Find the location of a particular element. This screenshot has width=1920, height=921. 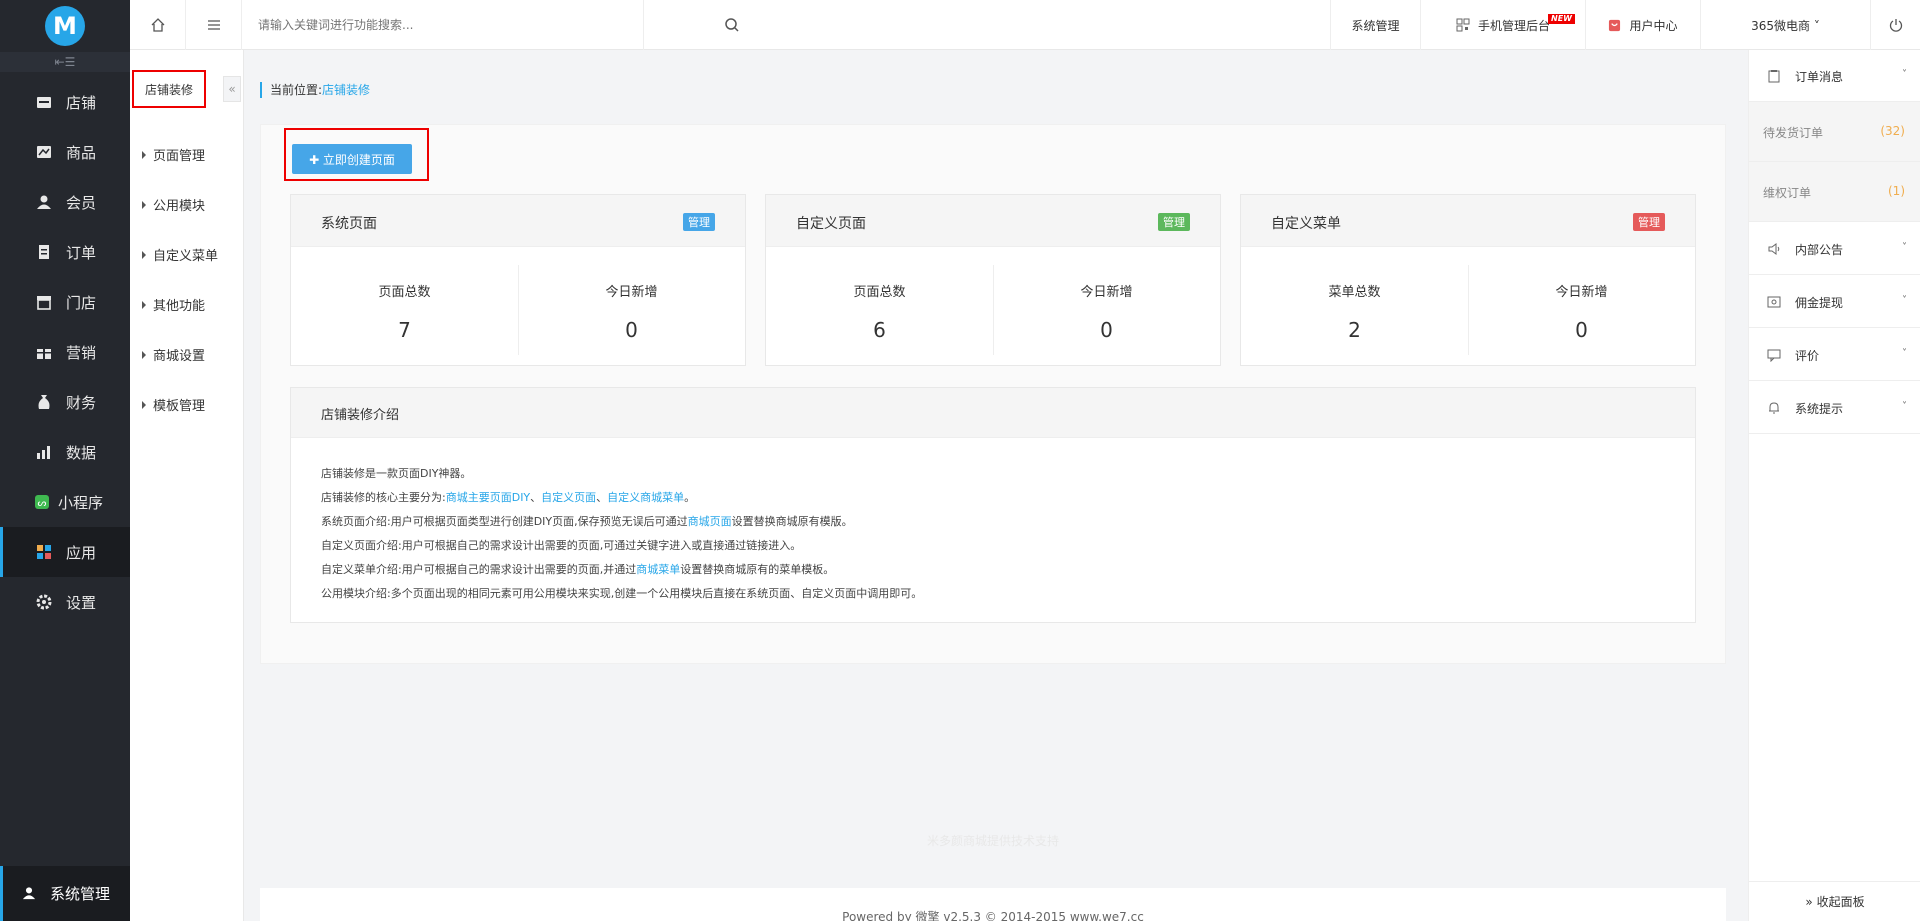

sidebar-item-label: 门店 is located at coordinates (81, 303).